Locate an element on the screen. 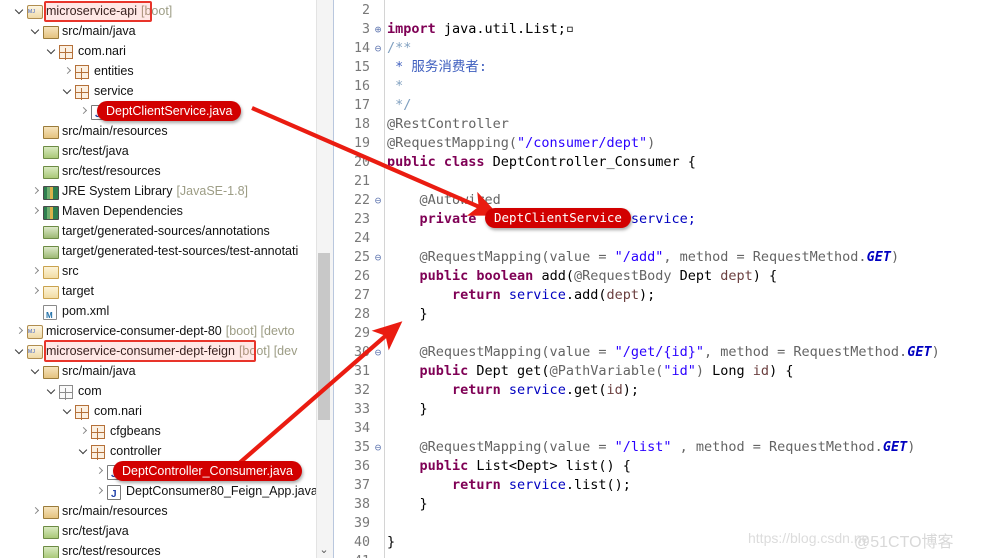 This screenshot has height=558, width=1008. watermark: https://blog.csdn.ne @51CTO博客 is located at coordinates (876, 540).